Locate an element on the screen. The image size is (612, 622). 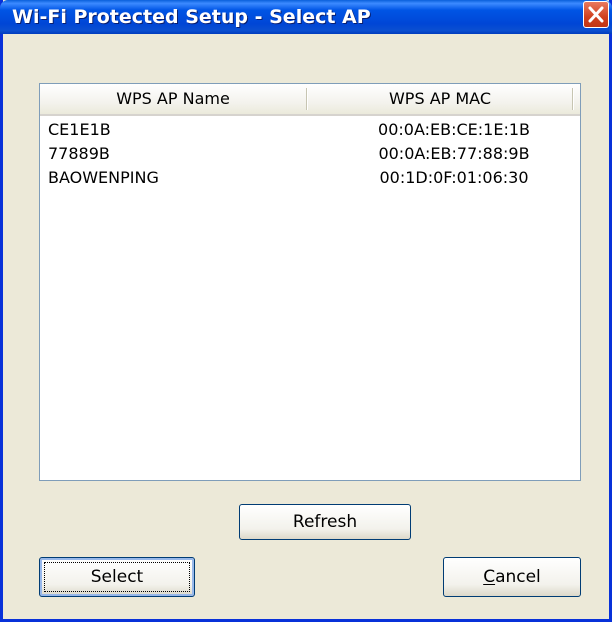
list-item: 77889B 00:0A:EB:77:88:9B is located at coordinates (310, 154).